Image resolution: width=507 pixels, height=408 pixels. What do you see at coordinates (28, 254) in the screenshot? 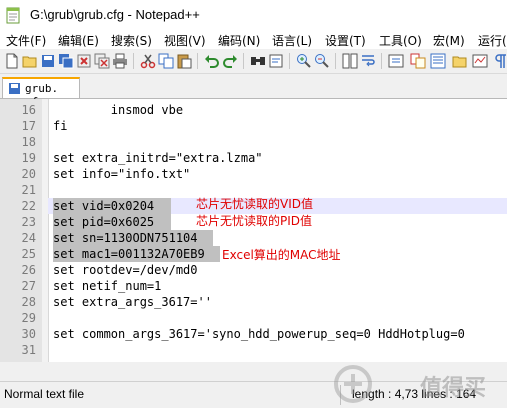
I see `line-number: 25` at bounding box center [28, 254].